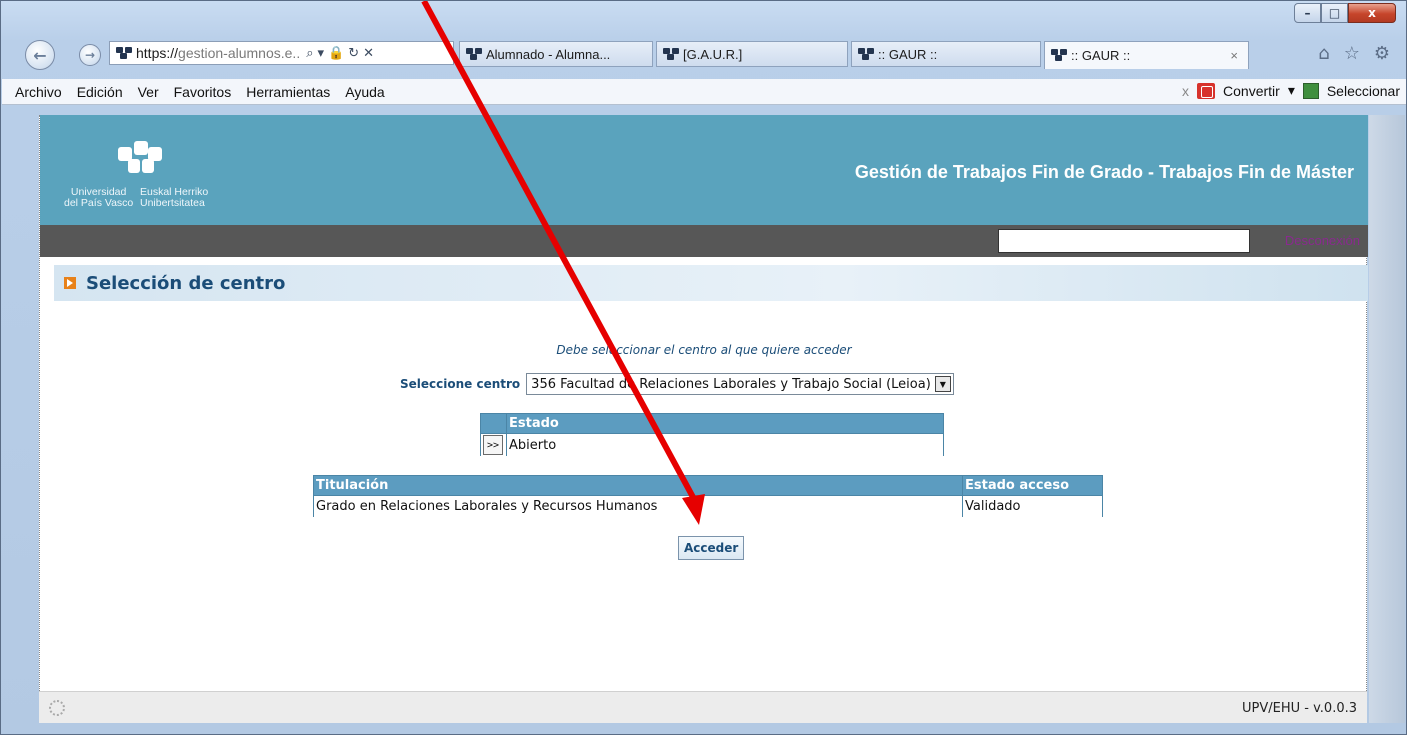 The height and width of the screenshot is (735, 1407). What do you see at coordinates (711, 548) in the screenshot?
I see `acceder-button: Acceder` at bounding box center [711, 548].